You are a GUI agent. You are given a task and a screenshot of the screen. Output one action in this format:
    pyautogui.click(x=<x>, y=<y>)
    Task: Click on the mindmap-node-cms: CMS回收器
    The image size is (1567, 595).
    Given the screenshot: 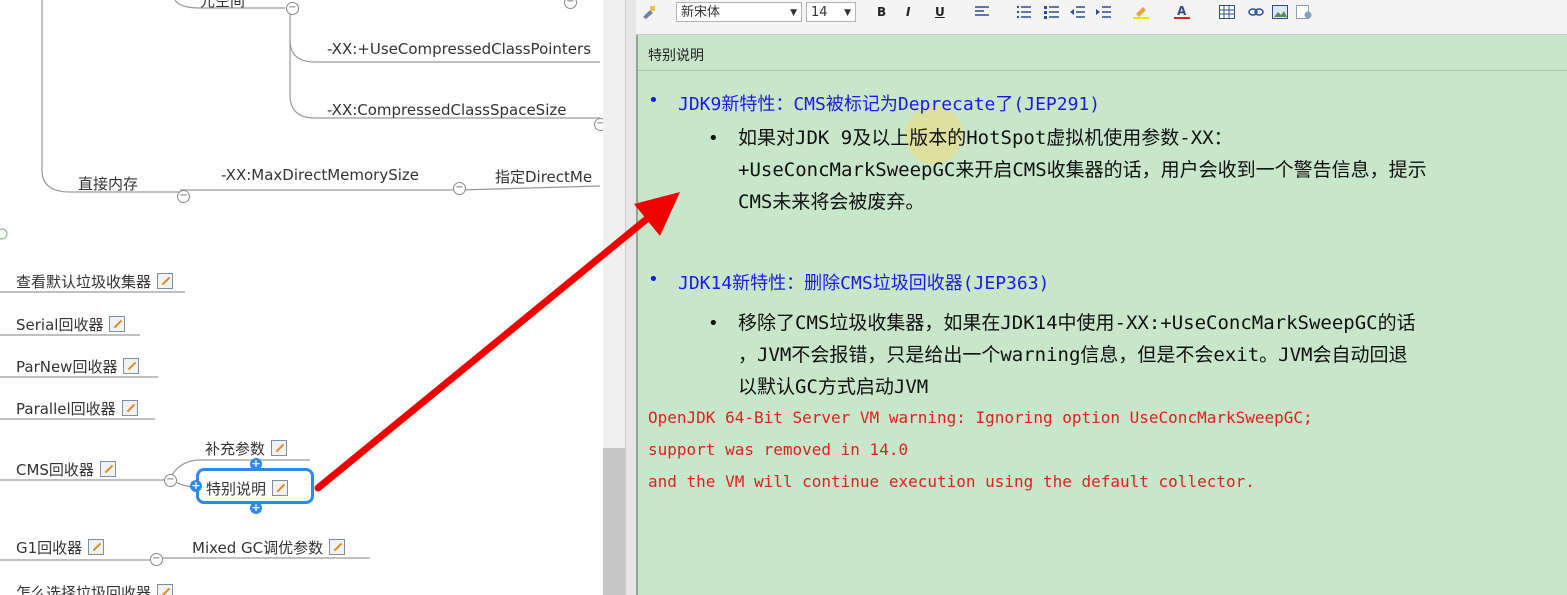 What is the action you would take?
    pyautogui.click(x=66, y=469)
    